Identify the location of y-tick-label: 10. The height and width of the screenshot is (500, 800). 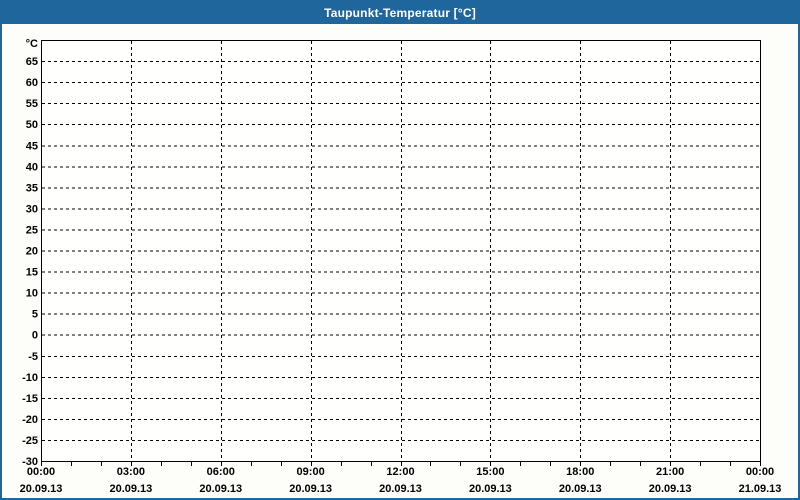
(32, 294).